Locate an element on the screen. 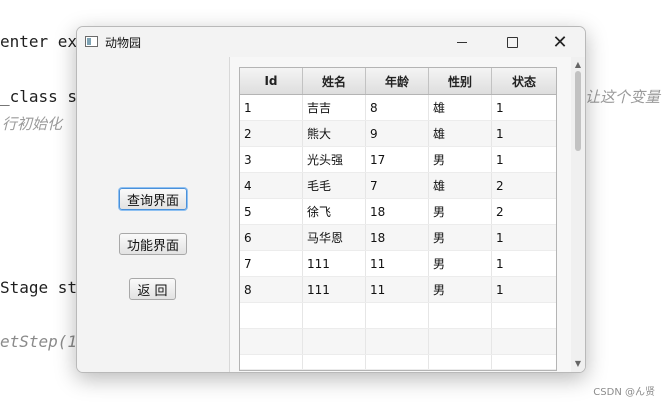 The image size is (669, 406). maximize-icon is located at coordinates (512, 42).